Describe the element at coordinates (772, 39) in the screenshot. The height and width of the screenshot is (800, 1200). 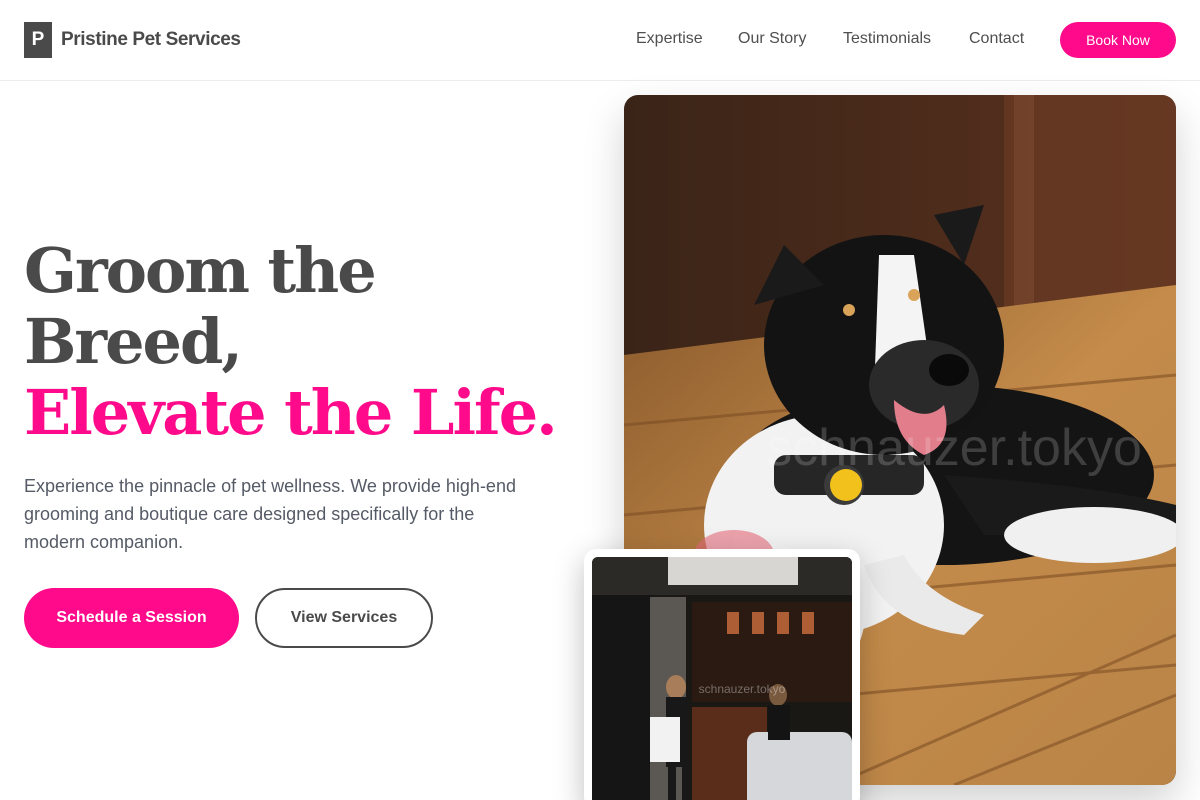
I see `nav-link-our-story: Our Story` at that location.